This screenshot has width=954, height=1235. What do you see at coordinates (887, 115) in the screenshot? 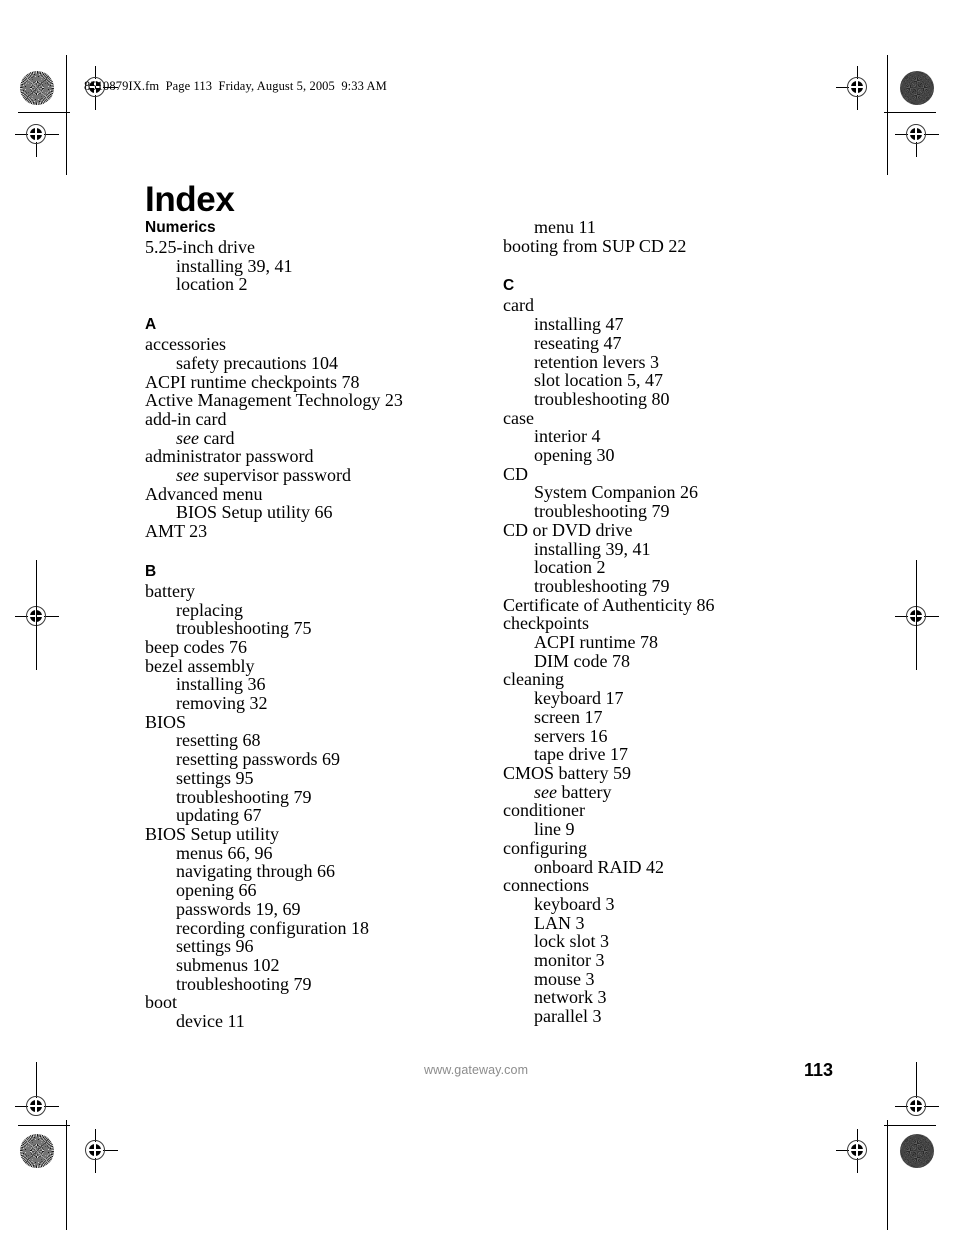
I see `trim-rule-top-right-vertical` at bounding box center [887, 115].